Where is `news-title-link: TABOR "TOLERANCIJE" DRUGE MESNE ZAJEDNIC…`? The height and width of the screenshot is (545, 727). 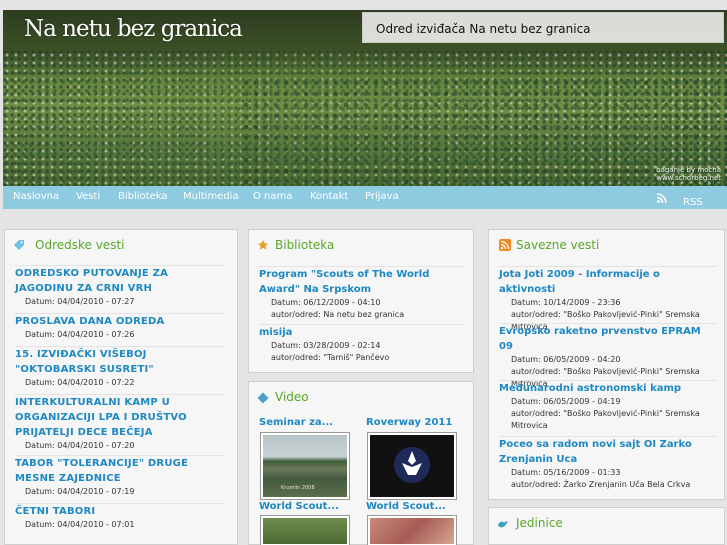 news-title-link: TABOR "TOLERANCIJE" DRUGE MESNE ZAJEDNIC… is located at coordinates (120, 471).